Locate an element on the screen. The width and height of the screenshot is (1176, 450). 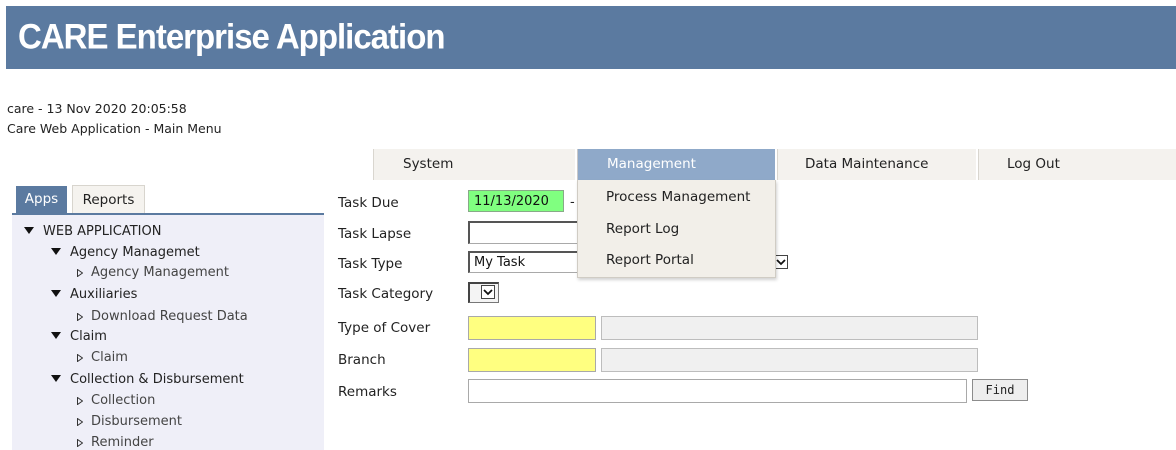
tree-node-claim: Claim is located at coordinates (79, 336).